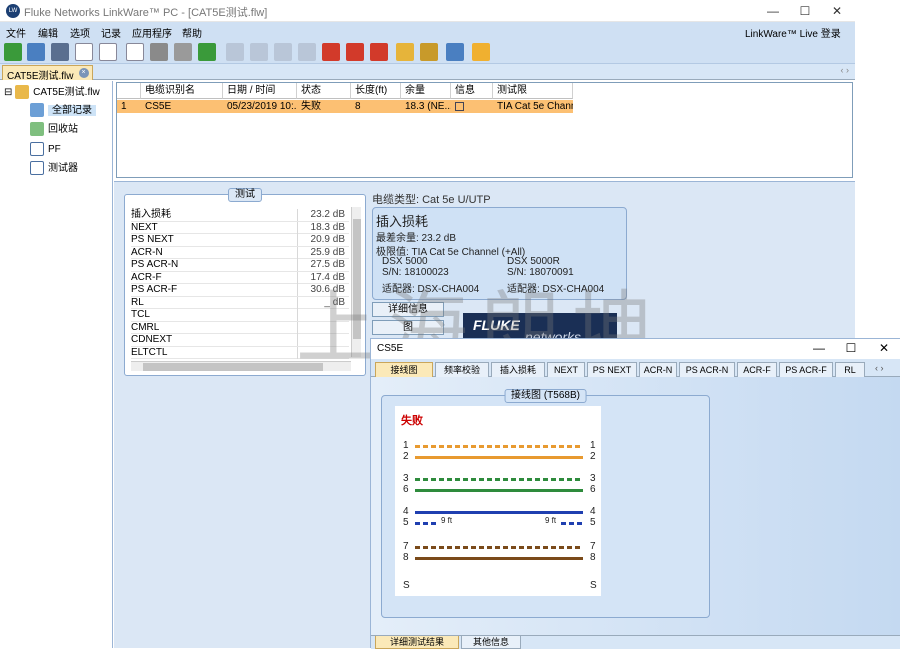  What do you see at coordinates (431, 200) in the screenshot?
I see `cable-type-label: 电缆类型: Cat 5e U/UTP` at bounding box center [431, 200].